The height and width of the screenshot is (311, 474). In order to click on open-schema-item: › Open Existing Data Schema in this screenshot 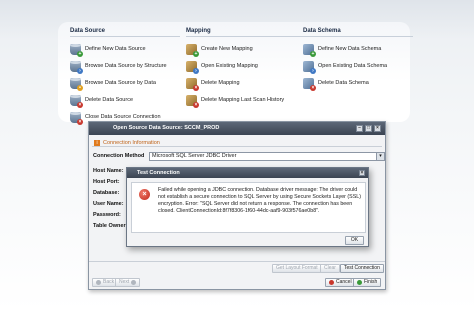, I will do `click(358, 66)`.